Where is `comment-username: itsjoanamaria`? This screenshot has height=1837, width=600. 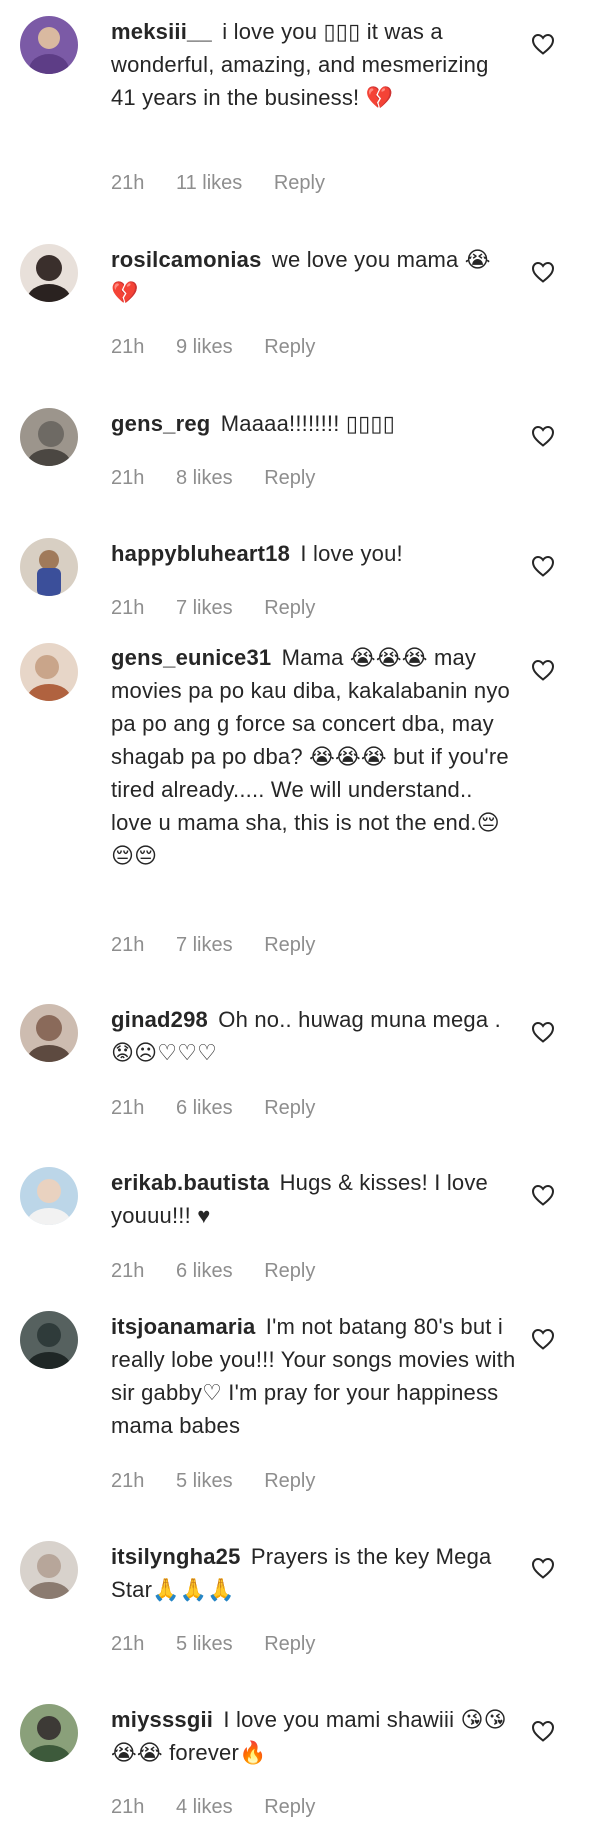 comment-username: itsjoanamaria is located at coordinates (183, 1326).